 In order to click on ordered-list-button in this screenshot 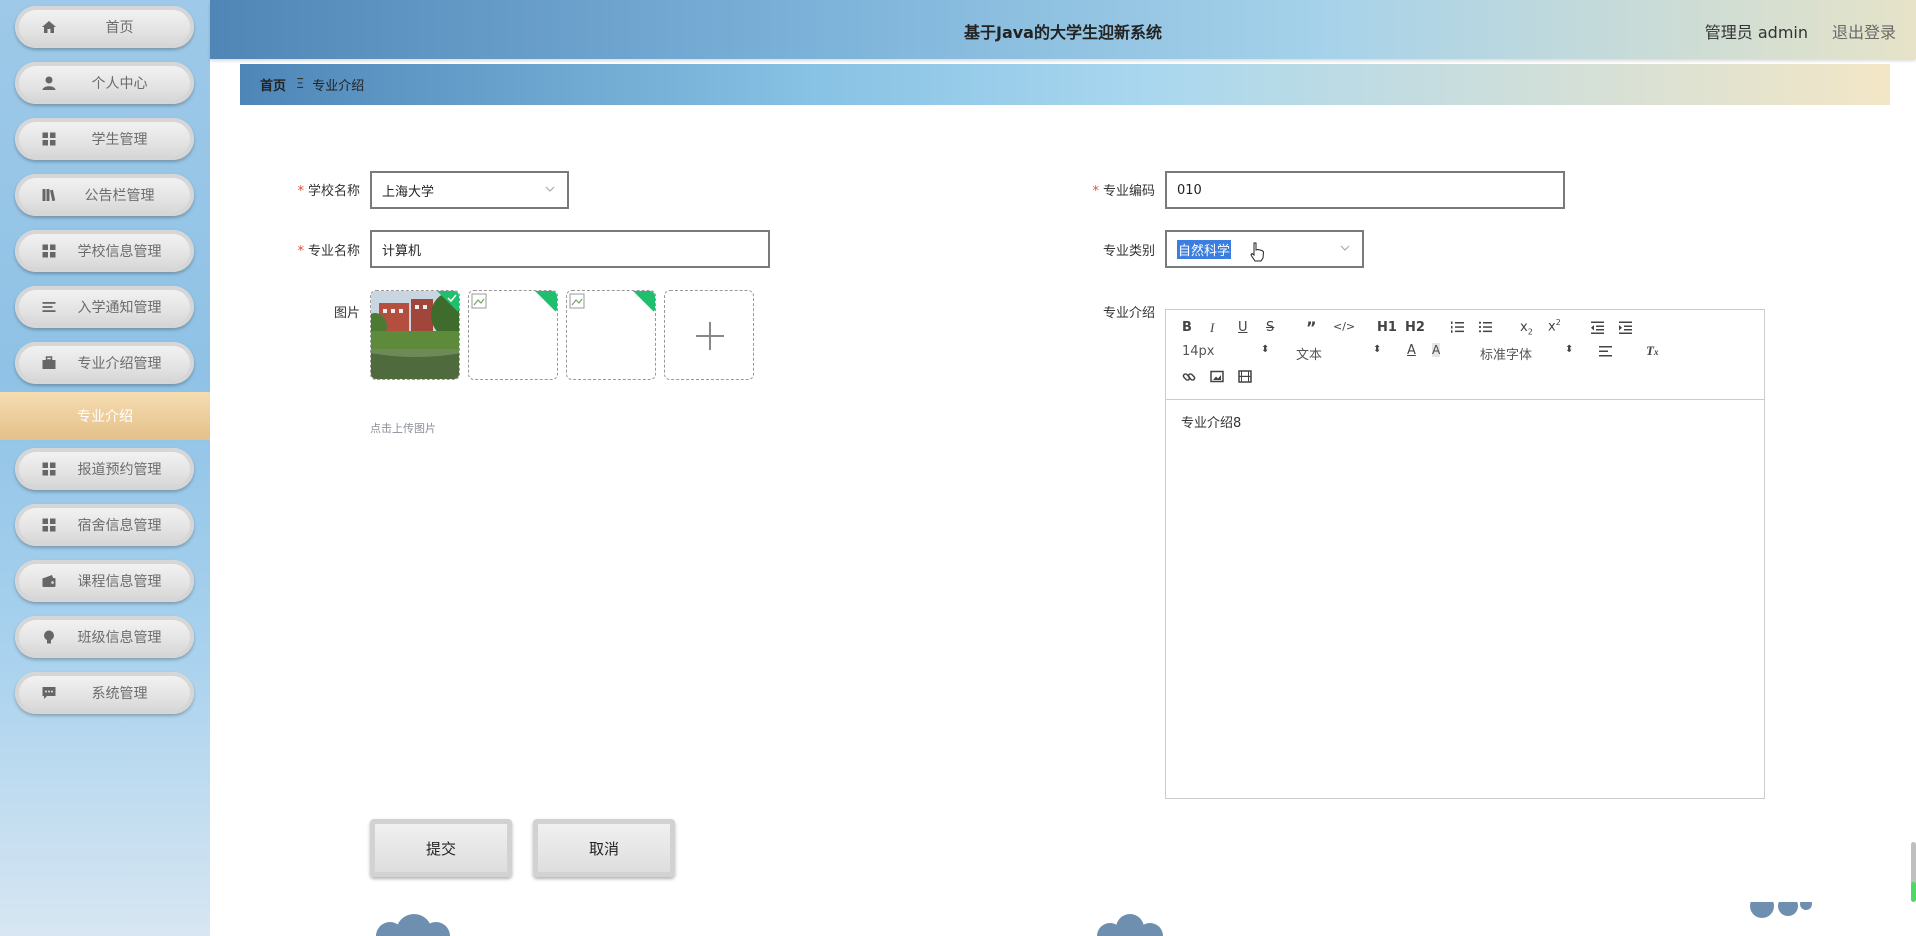, I will do `click(1457, 327)`.